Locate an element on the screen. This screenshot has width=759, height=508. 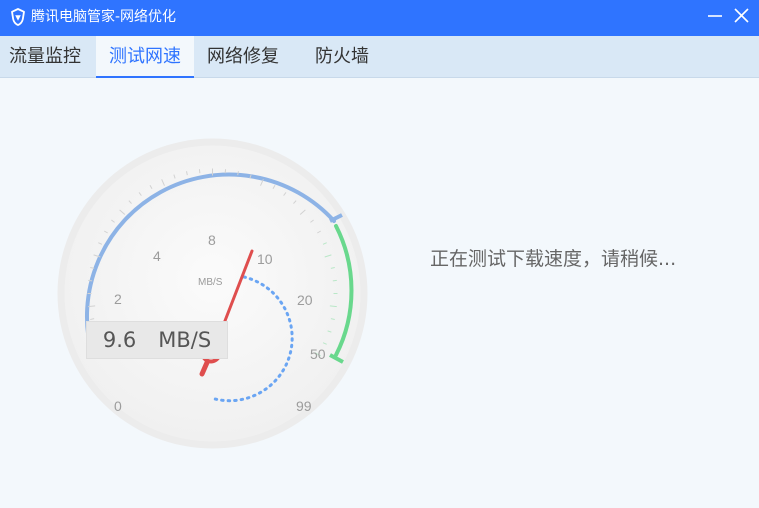
tab-traffic-monitor: 流量监控 is located at coordinates (48, 57).